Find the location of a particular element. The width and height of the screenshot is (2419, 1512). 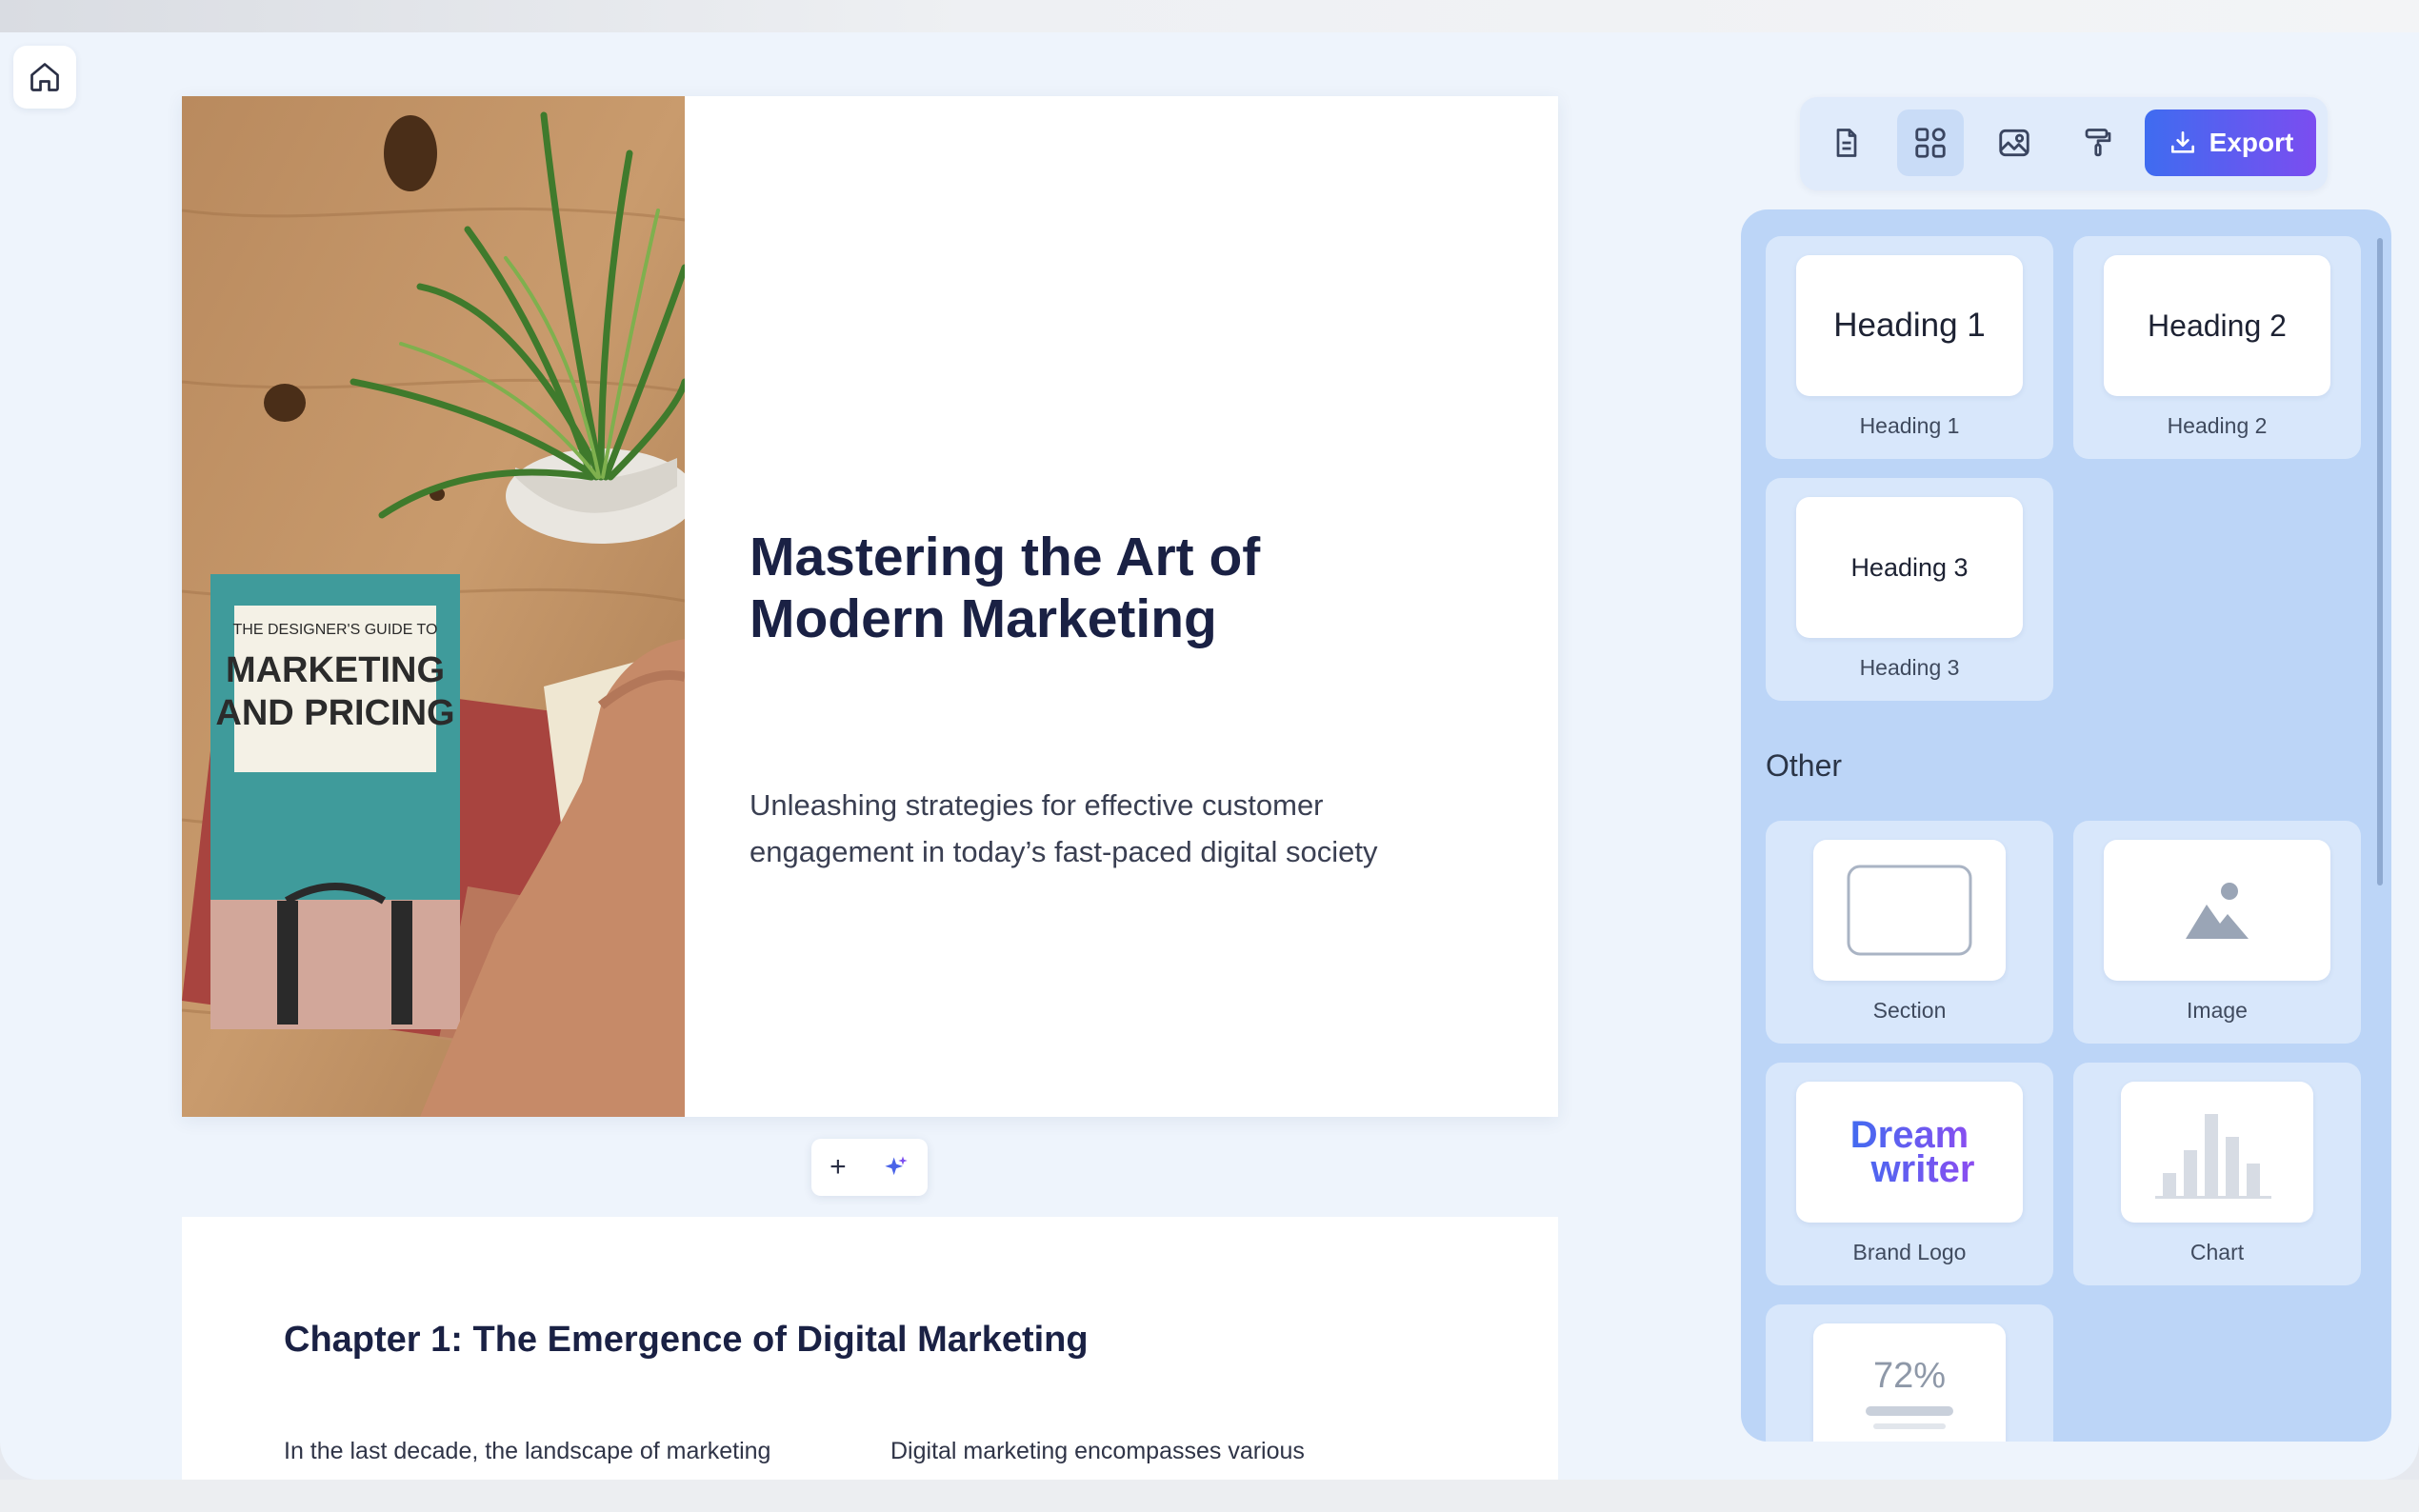

export-label: Export is located at coordinates (2251, 142).